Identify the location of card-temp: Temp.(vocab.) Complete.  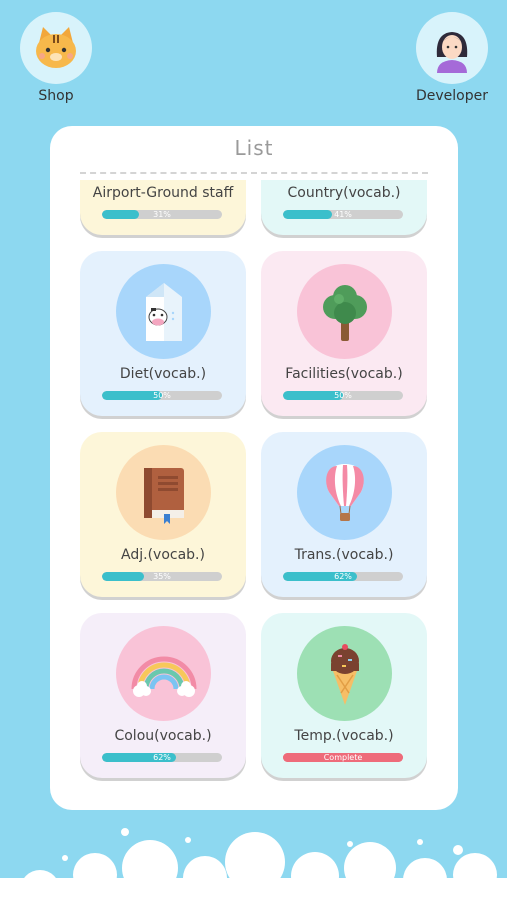
(344, 695).